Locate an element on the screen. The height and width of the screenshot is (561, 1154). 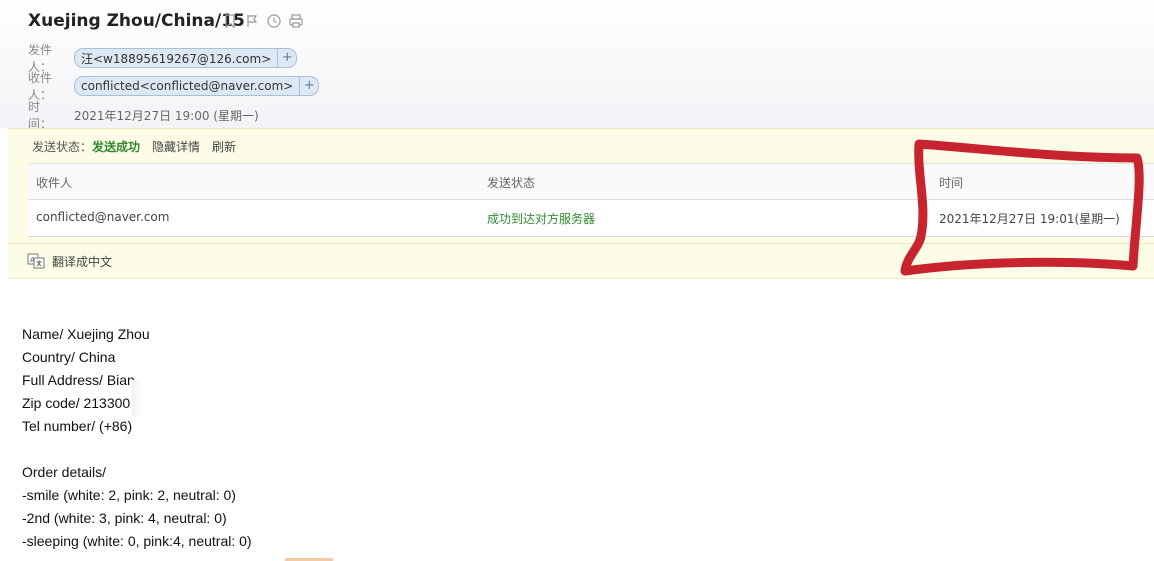
recipient-address: conflicted<conflicted@naver.com> is located at coordinates (190, 86).